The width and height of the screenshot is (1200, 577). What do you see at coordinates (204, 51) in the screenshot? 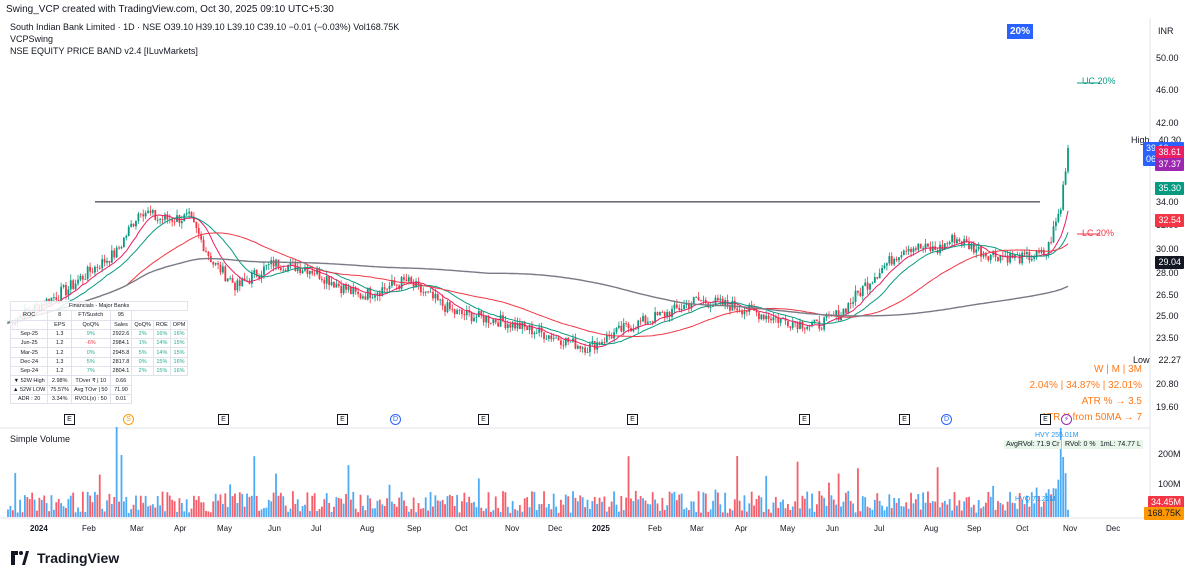
I see `indicator-price-band: NSE EQUITY PRICE BAND v2.4 [ILuvMarkets]` at bounding box center [204, 51].